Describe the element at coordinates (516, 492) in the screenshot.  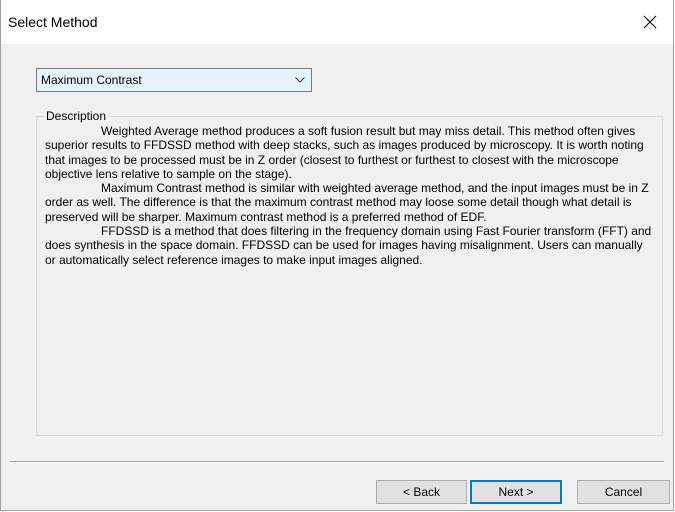
I see `next-button: Next >` at that location.